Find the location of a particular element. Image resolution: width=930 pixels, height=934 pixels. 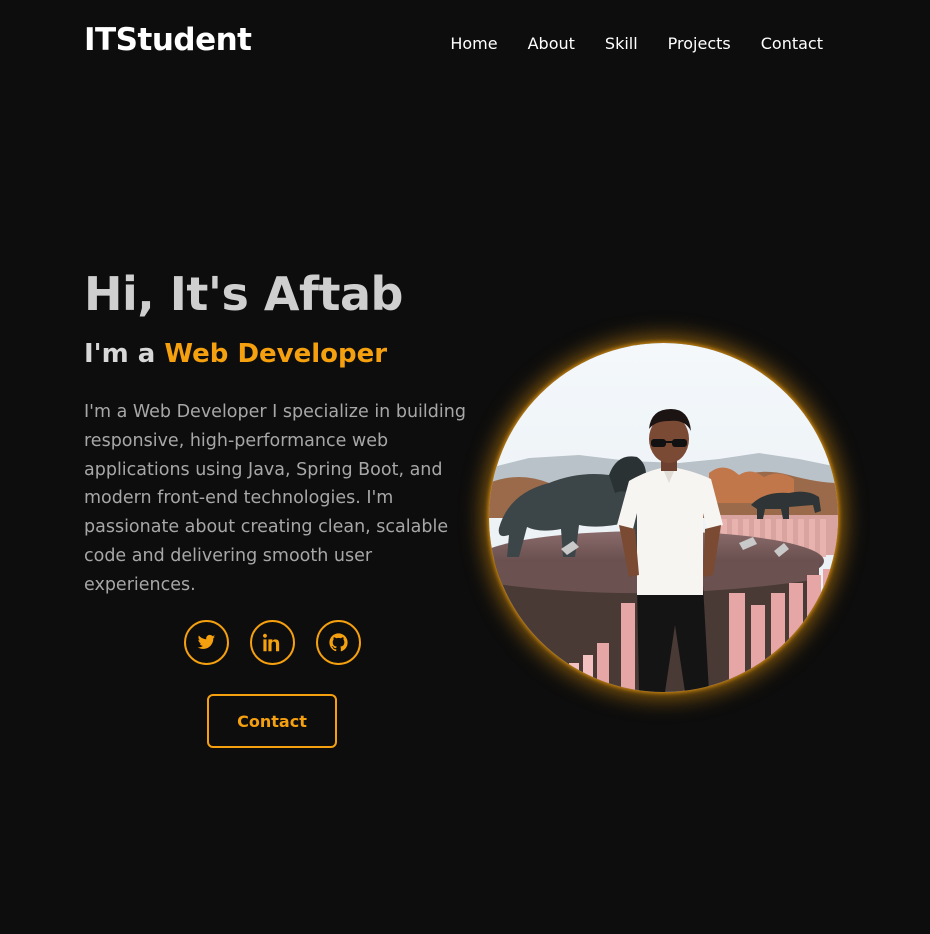

nav-link-projects: Projects is located at coordinates (699, 43).